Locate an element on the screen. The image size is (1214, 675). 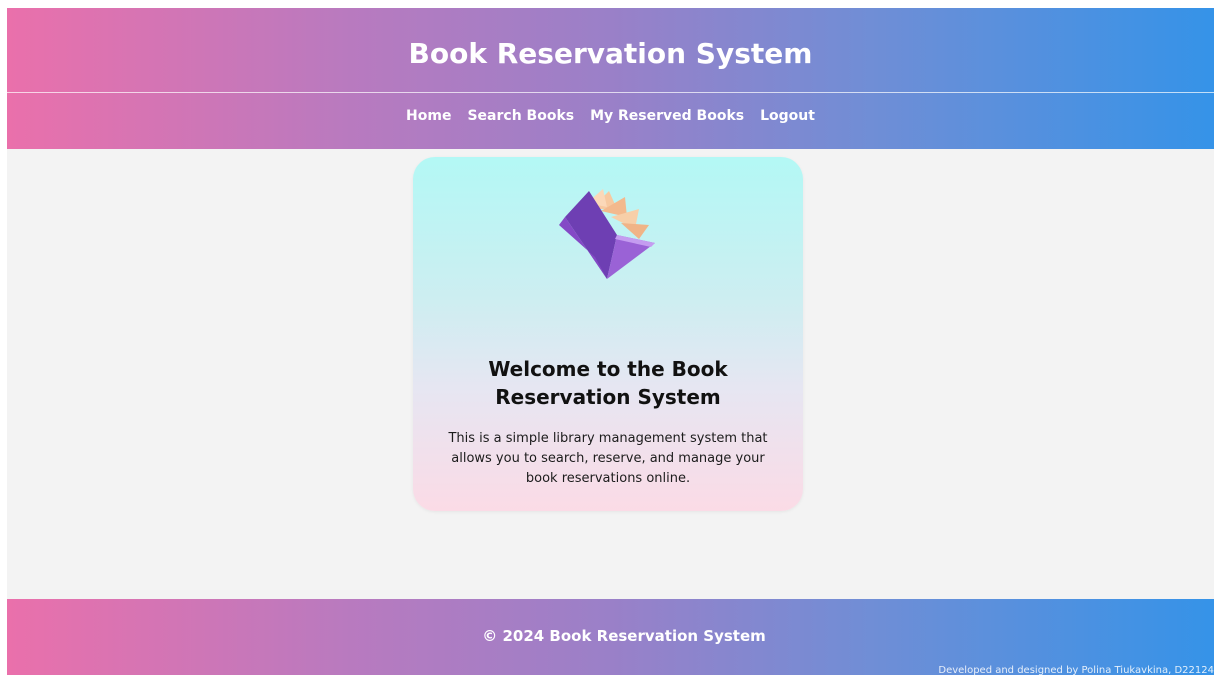
nav-my-reserved-books-link: My Reserved Books is located at coordinates (667, 116).